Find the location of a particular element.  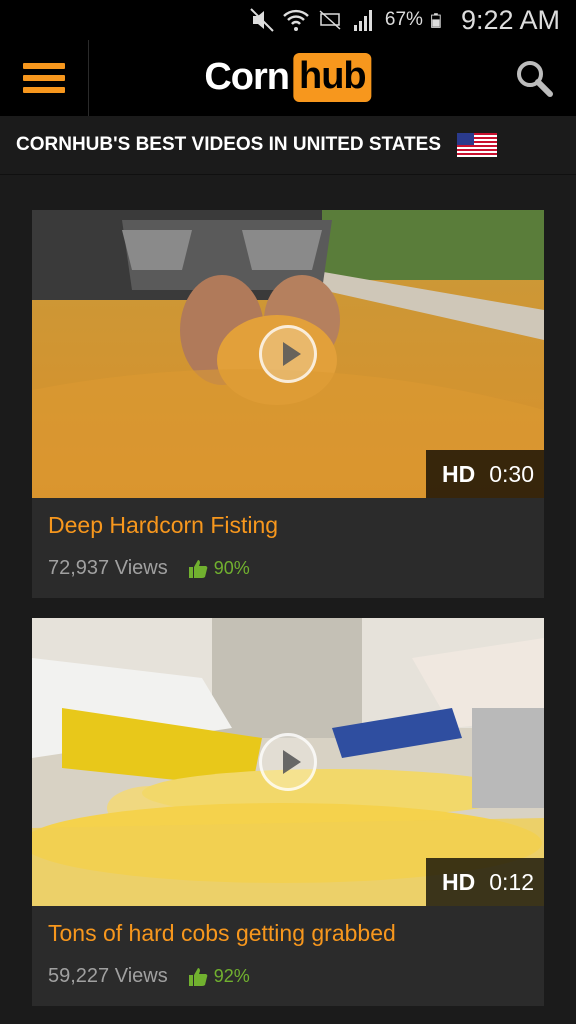

top-bar: Corn hub is located at coordinates (288, 78).